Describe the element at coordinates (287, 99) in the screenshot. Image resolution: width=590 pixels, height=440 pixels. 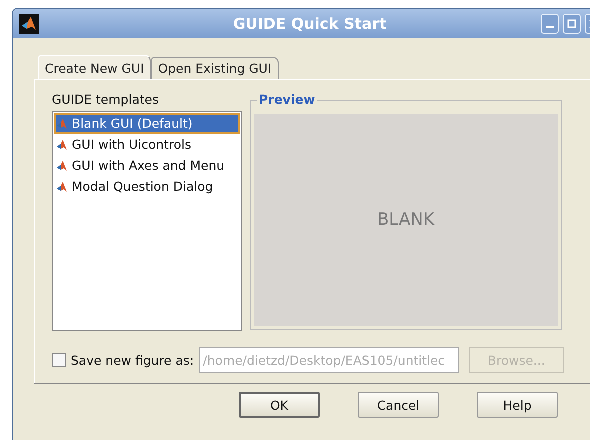
I see `preview-label: Preview` at that location.